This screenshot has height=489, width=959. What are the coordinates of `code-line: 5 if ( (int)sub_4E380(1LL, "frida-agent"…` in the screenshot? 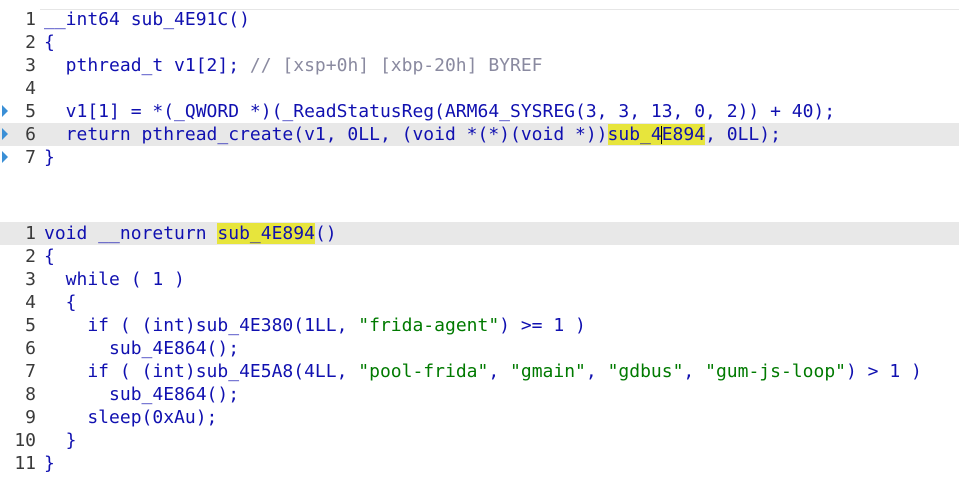 It's located at (479, 325).